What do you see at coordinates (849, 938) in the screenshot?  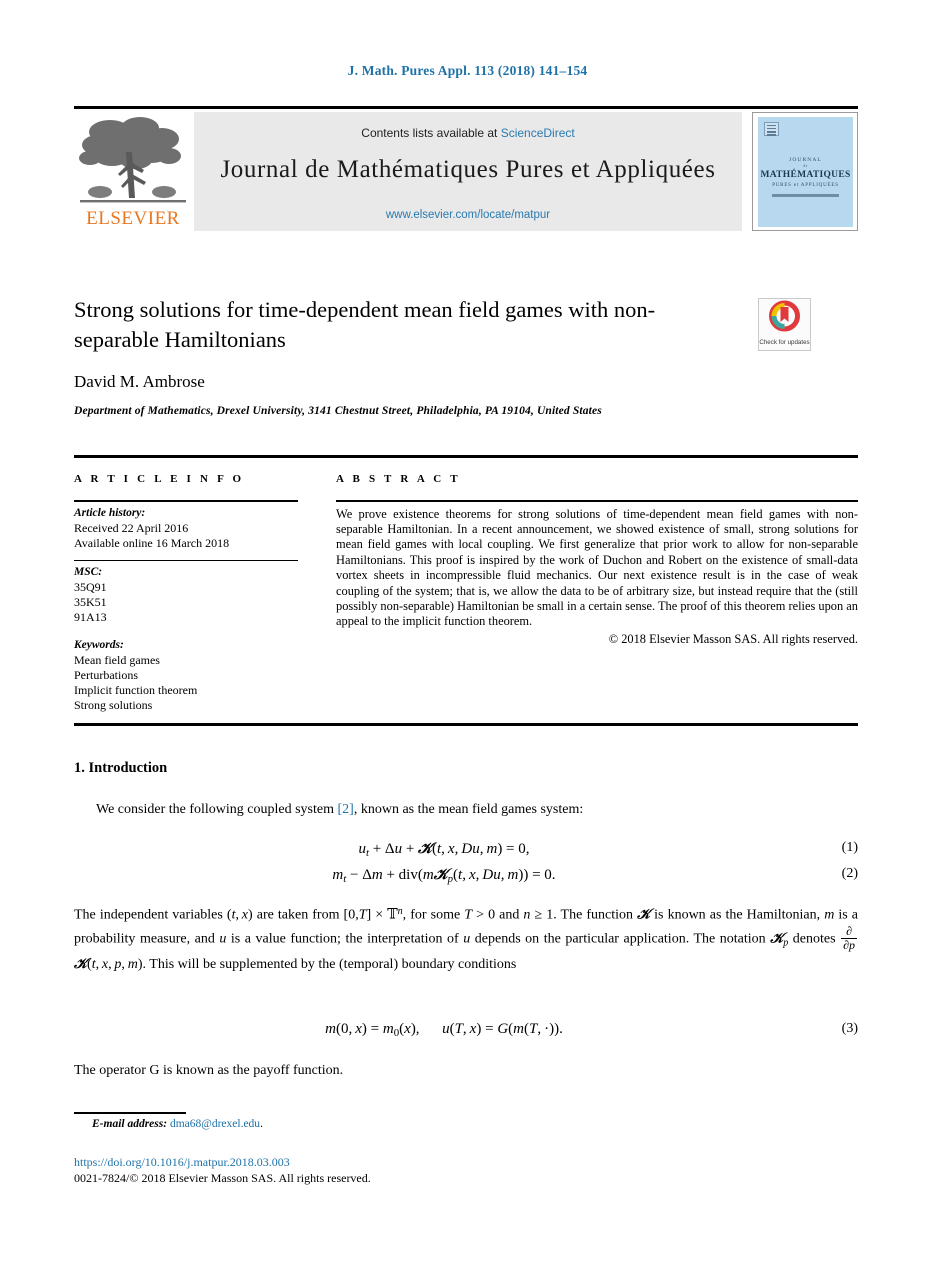 I see `partial-derivative-fraction: ∂ ∂p` at bounding box center [849, 938].